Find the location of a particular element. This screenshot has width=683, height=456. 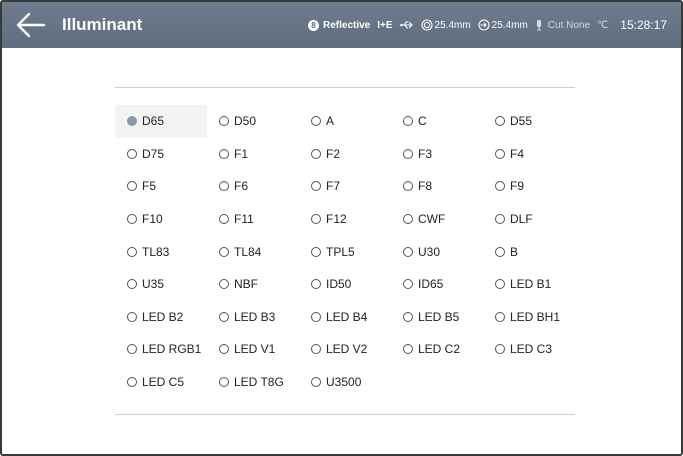

illuminant-option: LED T8G is located at coordinates (253, 382).